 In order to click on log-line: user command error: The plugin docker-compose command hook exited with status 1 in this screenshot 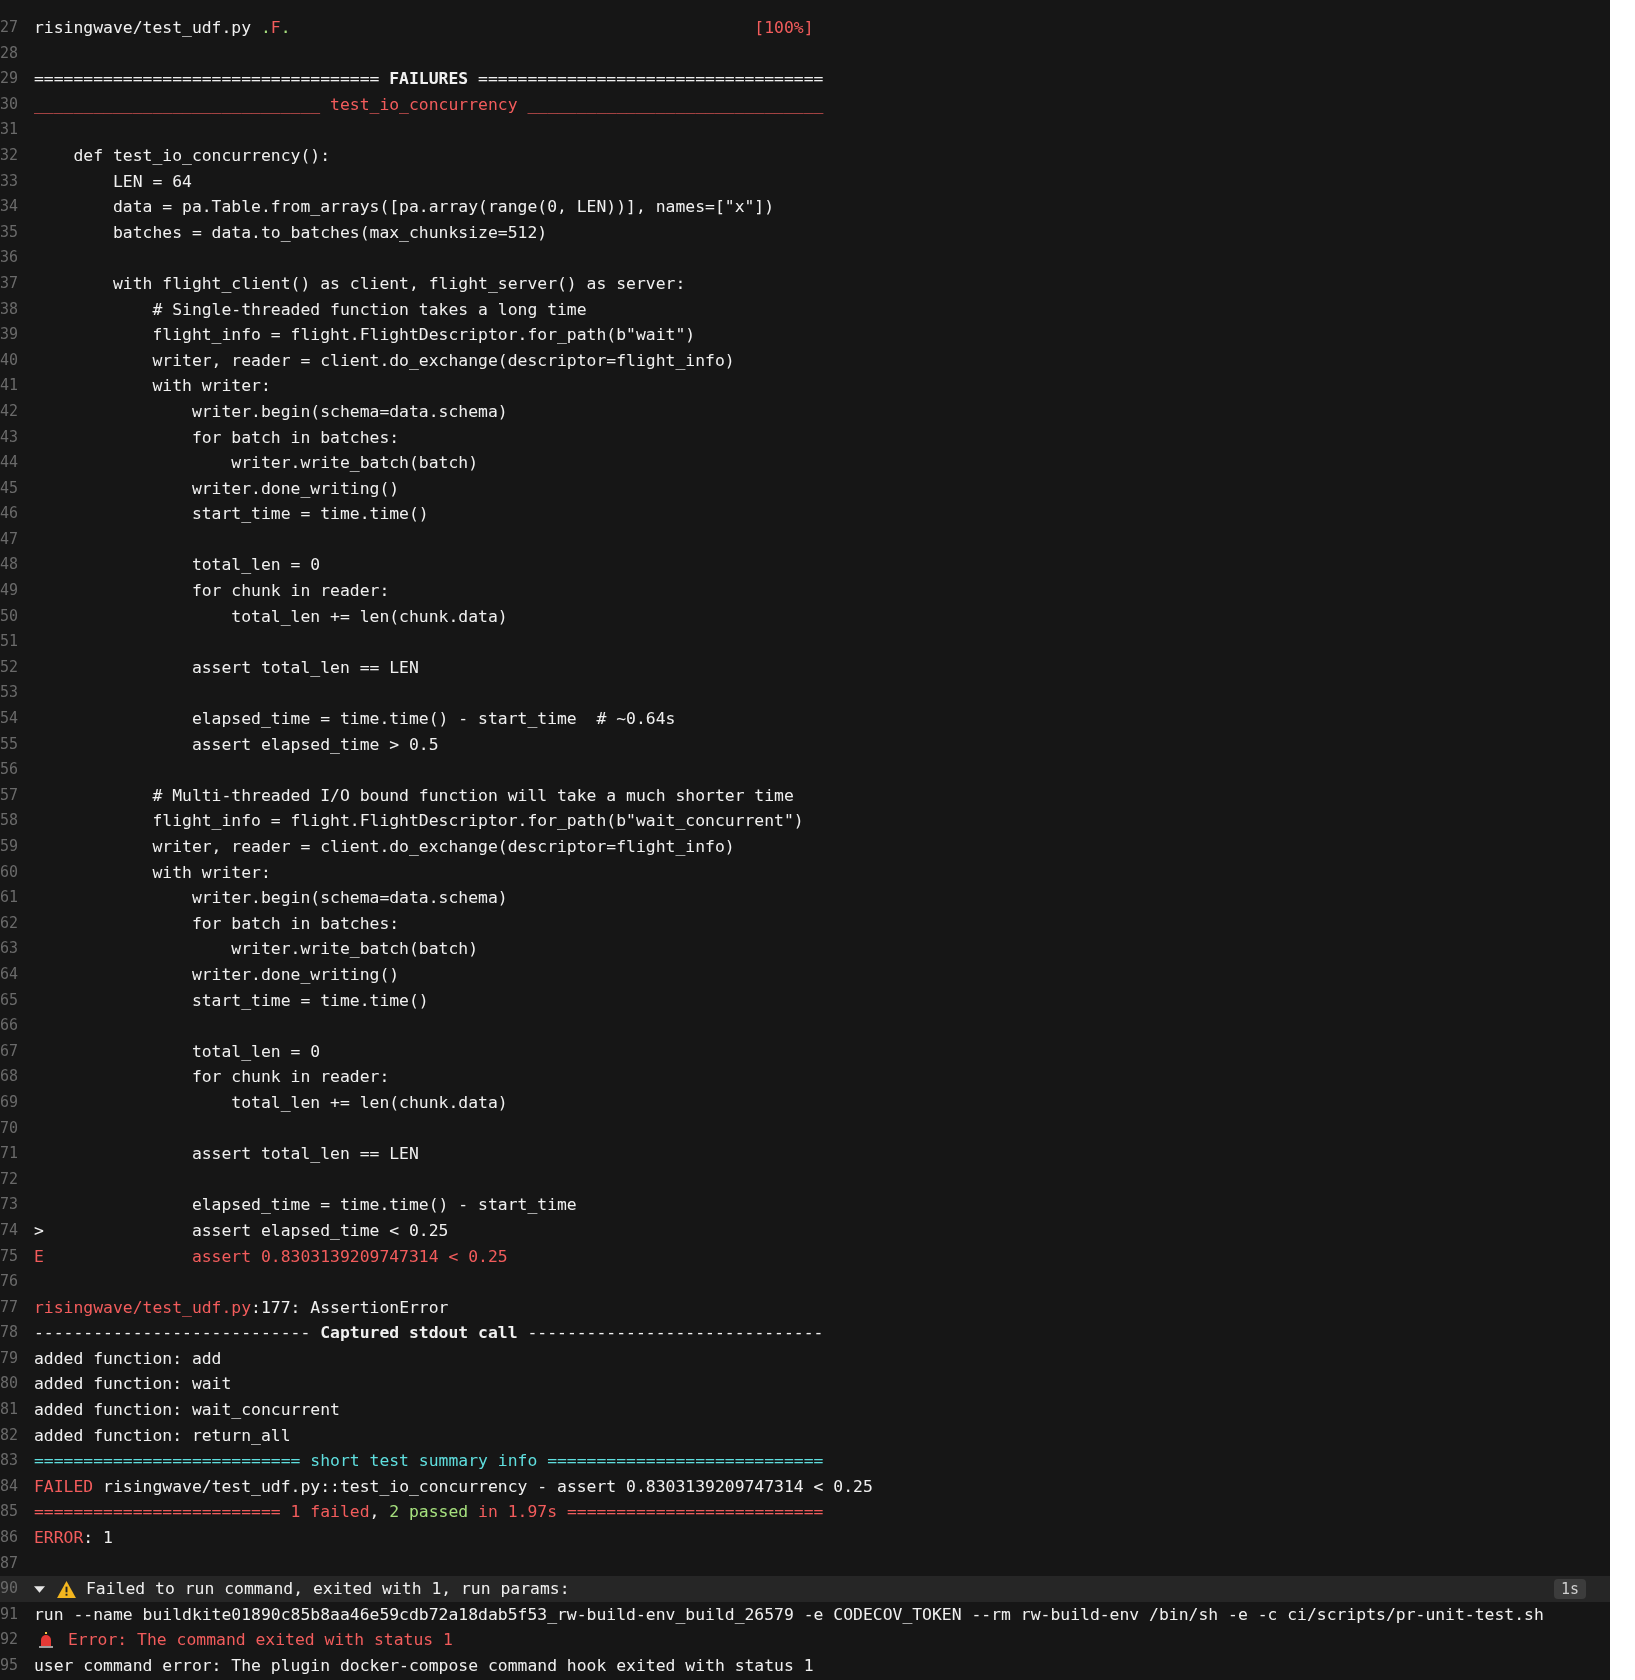, I will do `click(424, 1666)`.